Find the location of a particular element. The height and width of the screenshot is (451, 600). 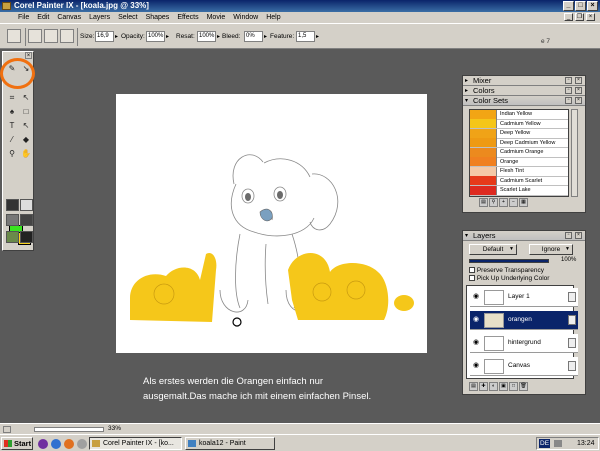

pick-up-color-checkbox is located at coordinates (472, 278).